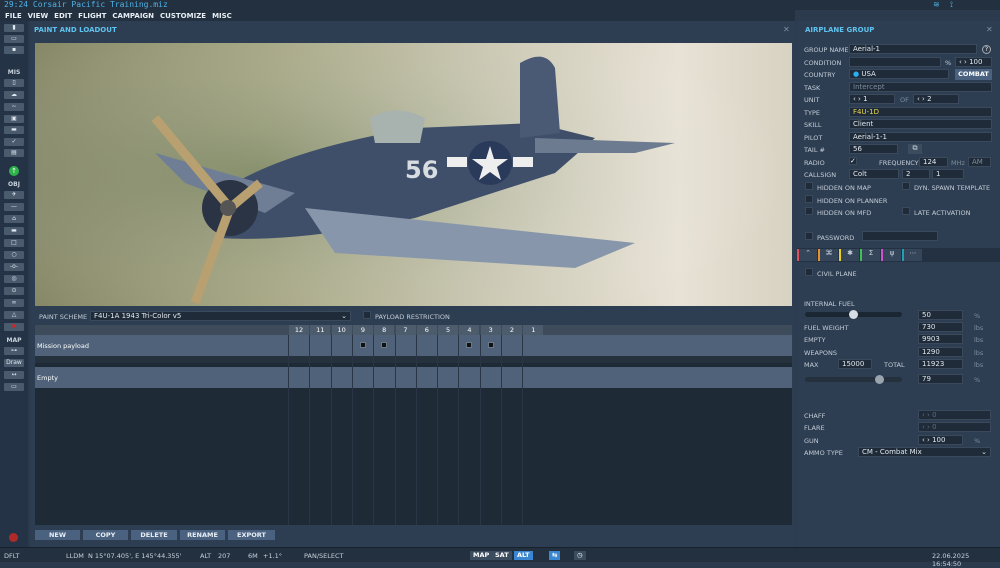 The image size is (1000, 568). Describe the element at coordinates (14, 351) in the screenshot. I see `key-icon: ⊶` at that location.